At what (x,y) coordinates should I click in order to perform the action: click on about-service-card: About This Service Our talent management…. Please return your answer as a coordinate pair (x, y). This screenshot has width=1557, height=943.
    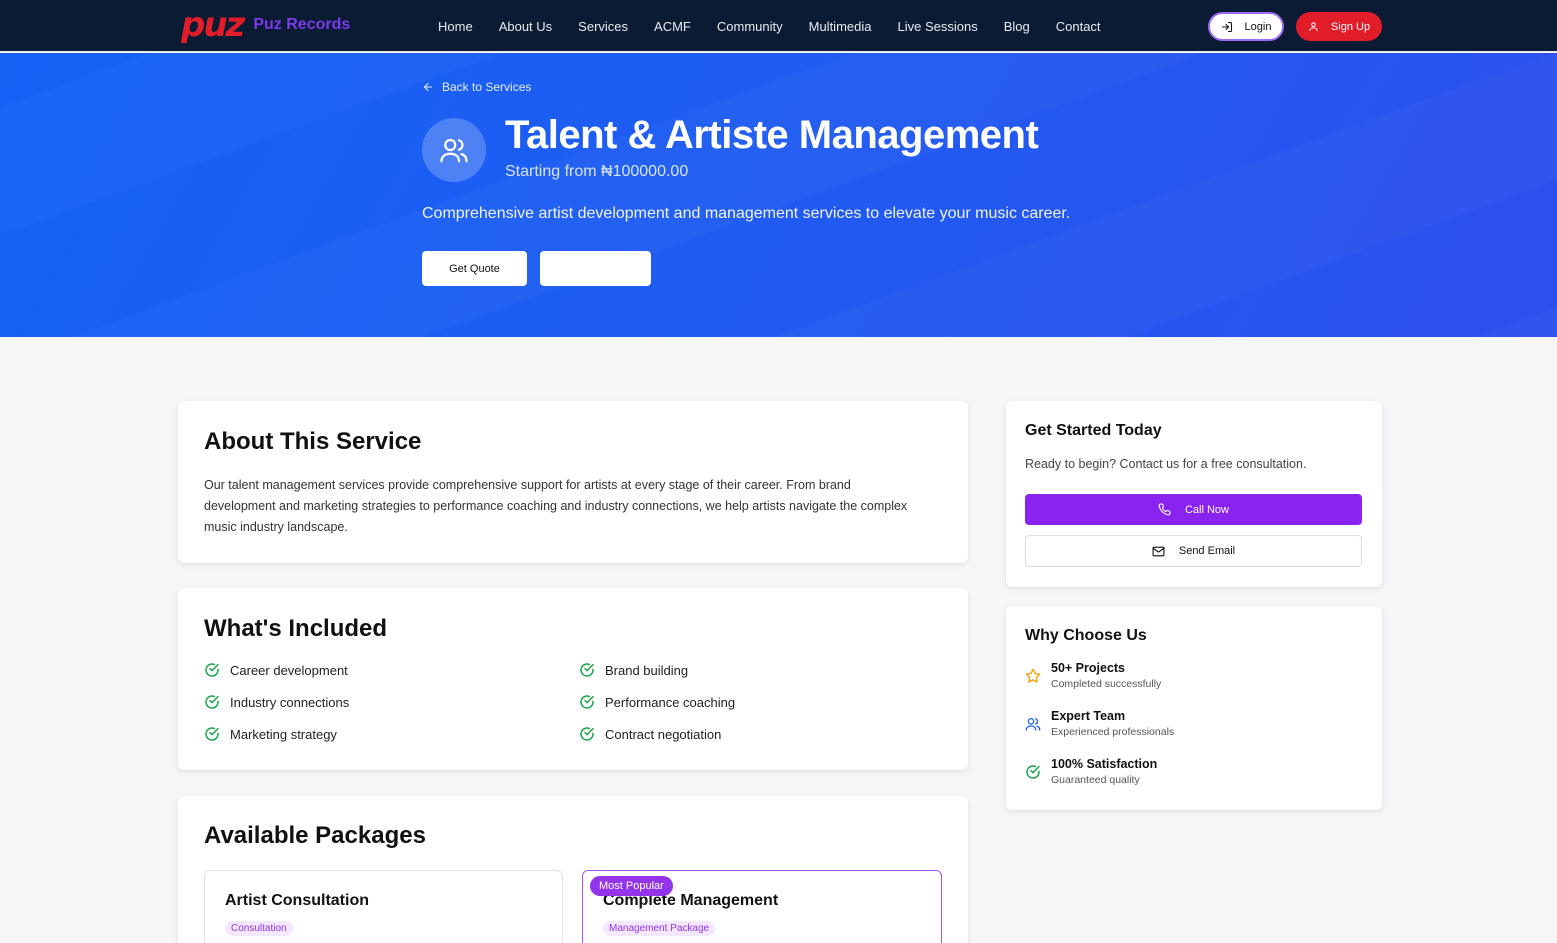
    Looking at the image, I should click on (573, 482).